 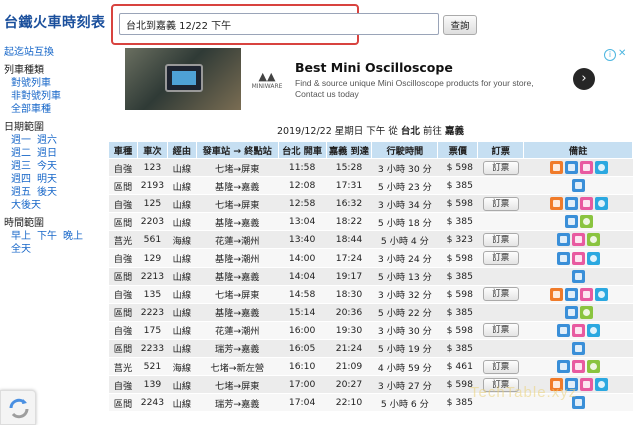 I want to click on search-input, so click(x=279, y=24).